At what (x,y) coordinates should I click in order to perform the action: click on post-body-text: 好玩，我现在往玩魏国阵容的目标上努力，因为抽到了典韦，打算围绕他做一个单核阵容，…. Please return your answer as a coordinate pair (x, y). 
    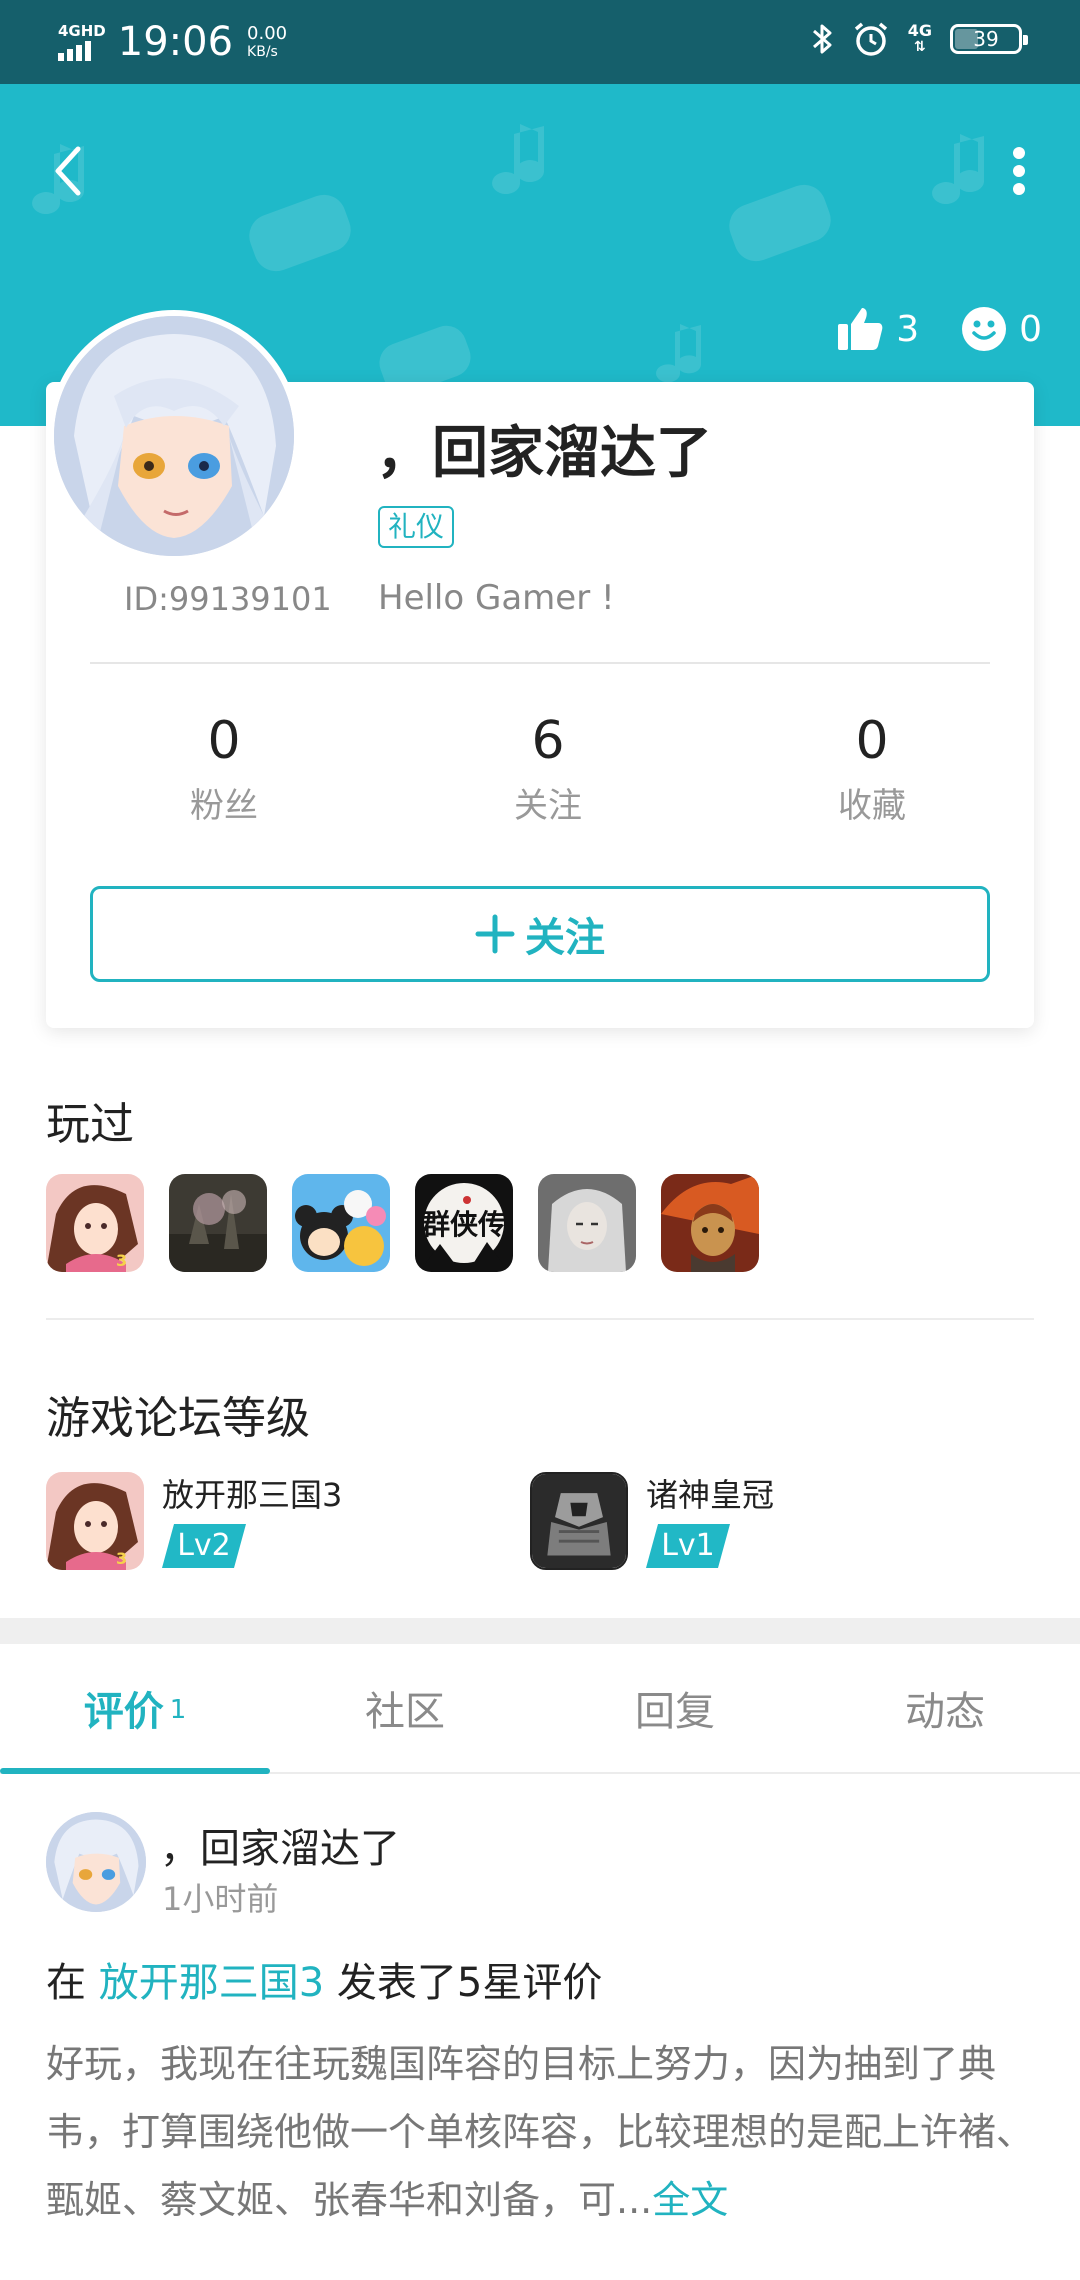
    Looking at the image, I should click on (540, 2132).